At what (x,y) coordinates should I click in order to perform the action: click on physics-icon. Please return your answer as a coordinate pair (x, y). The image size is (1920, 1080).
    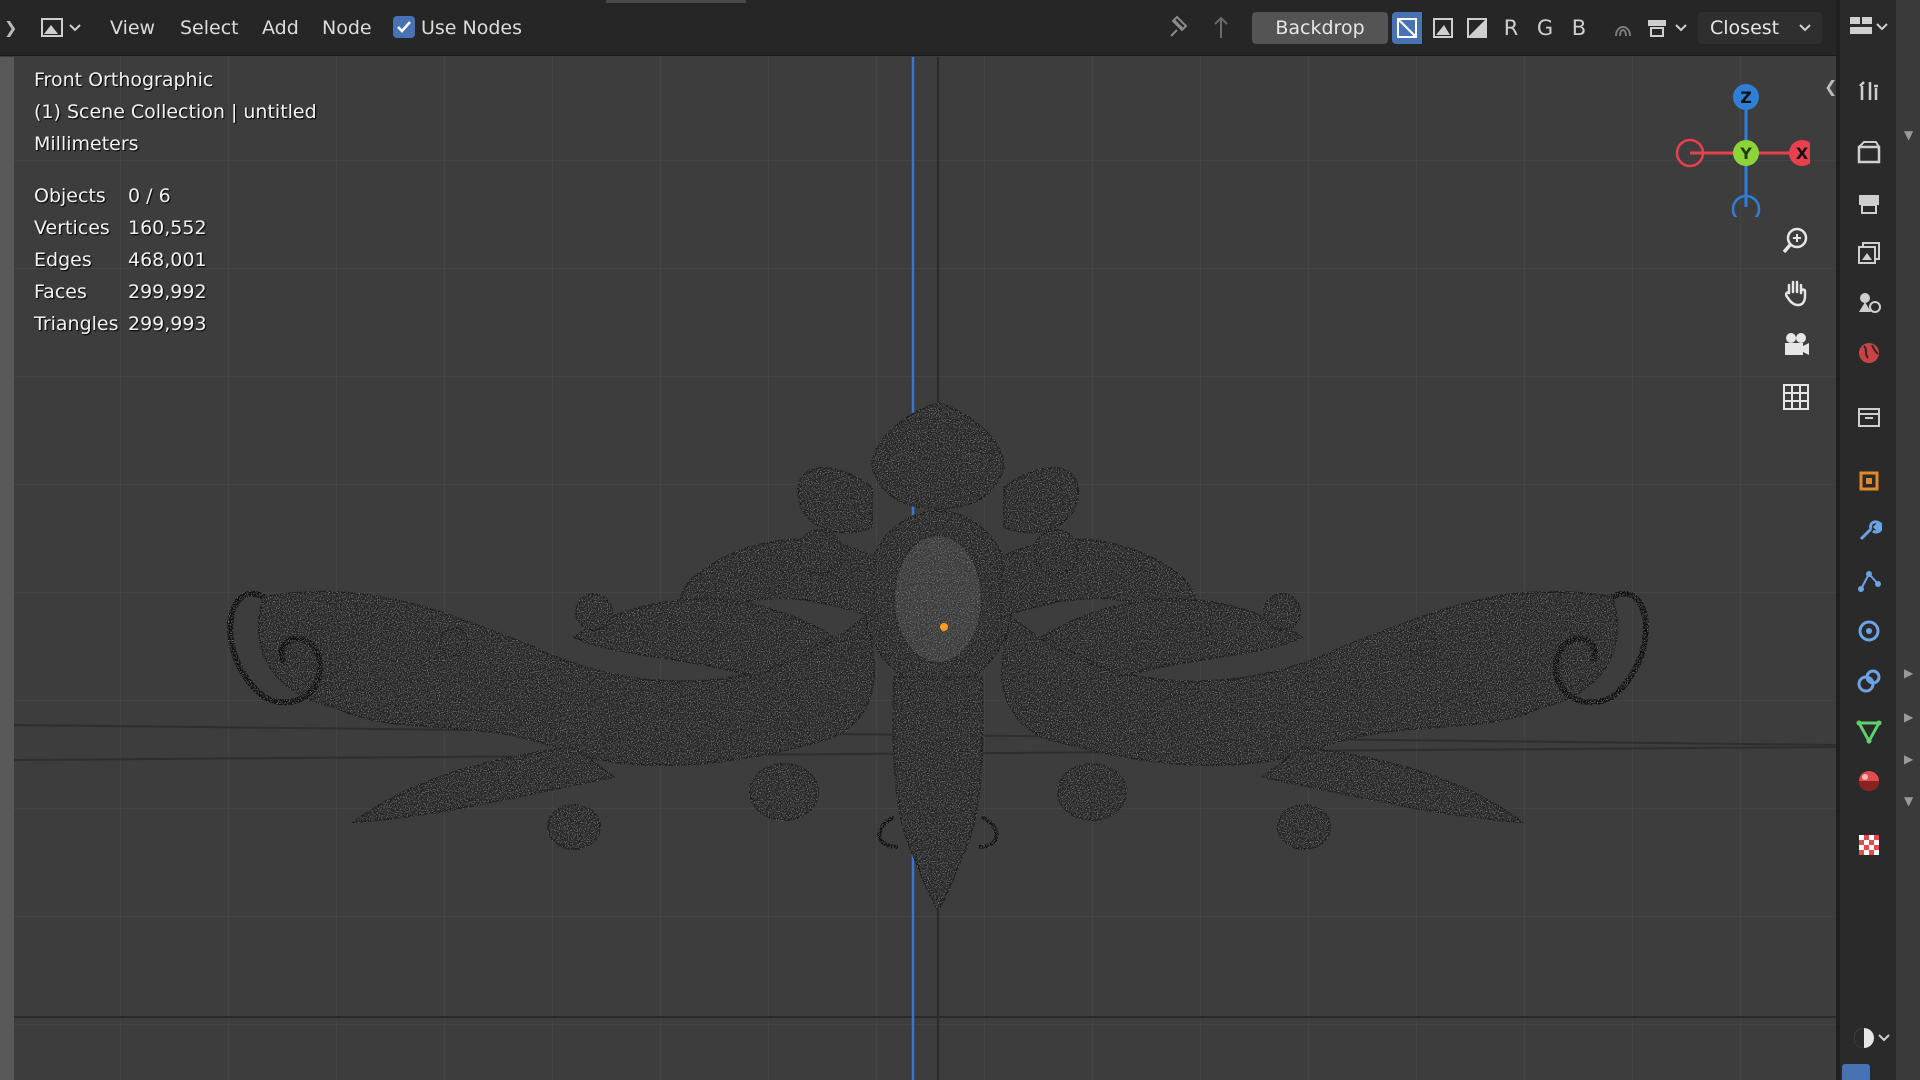
    Looking at the image, I should click on (1868, 630).